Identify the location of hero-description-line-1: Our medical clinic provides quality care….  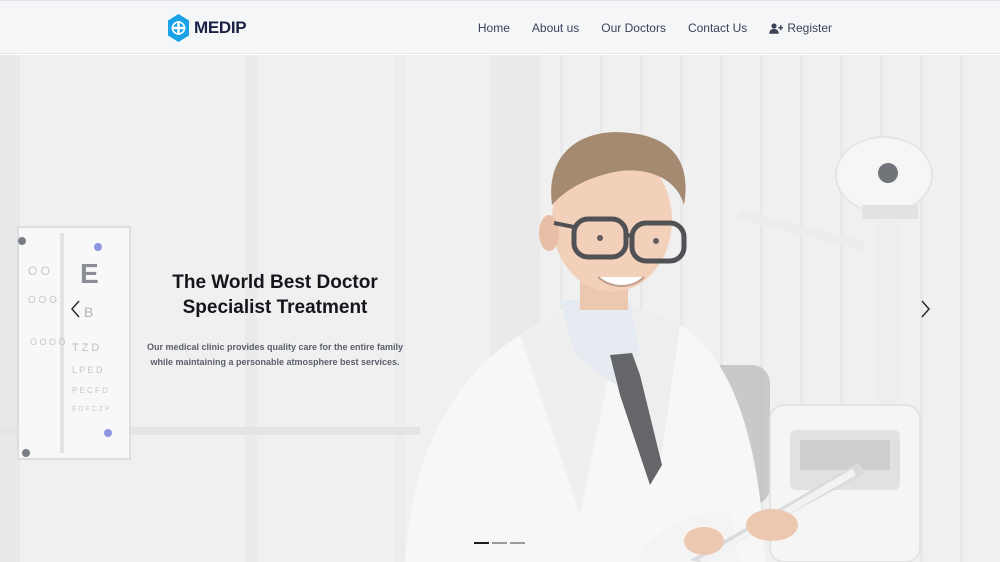
(275, 347).